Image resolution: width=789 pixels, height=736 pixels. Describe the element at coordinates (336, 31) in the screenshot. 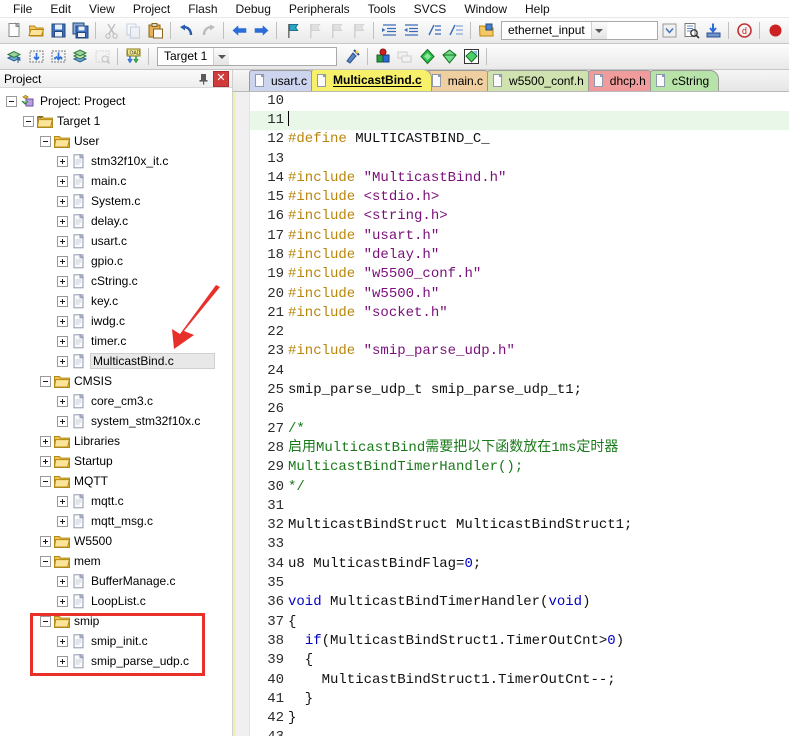

I see `bookmark-next-icon` at that location.